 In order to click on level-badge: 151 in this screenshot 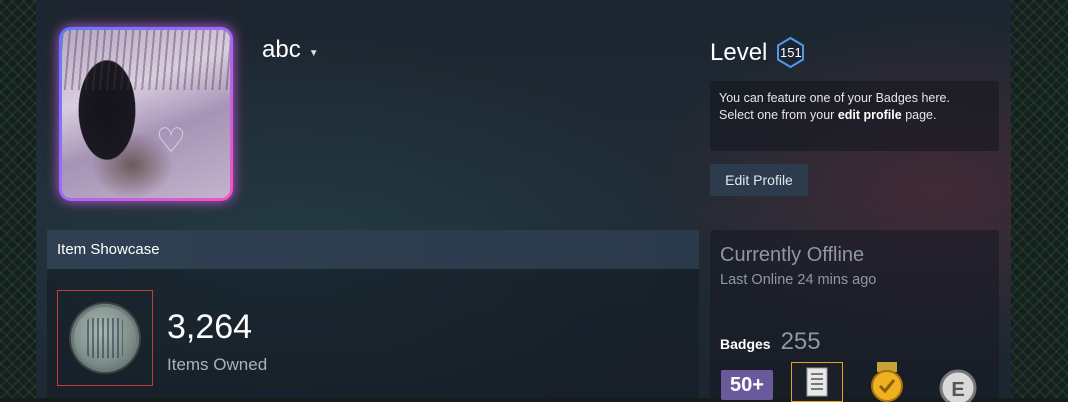, I will do `click(790, 52)`.